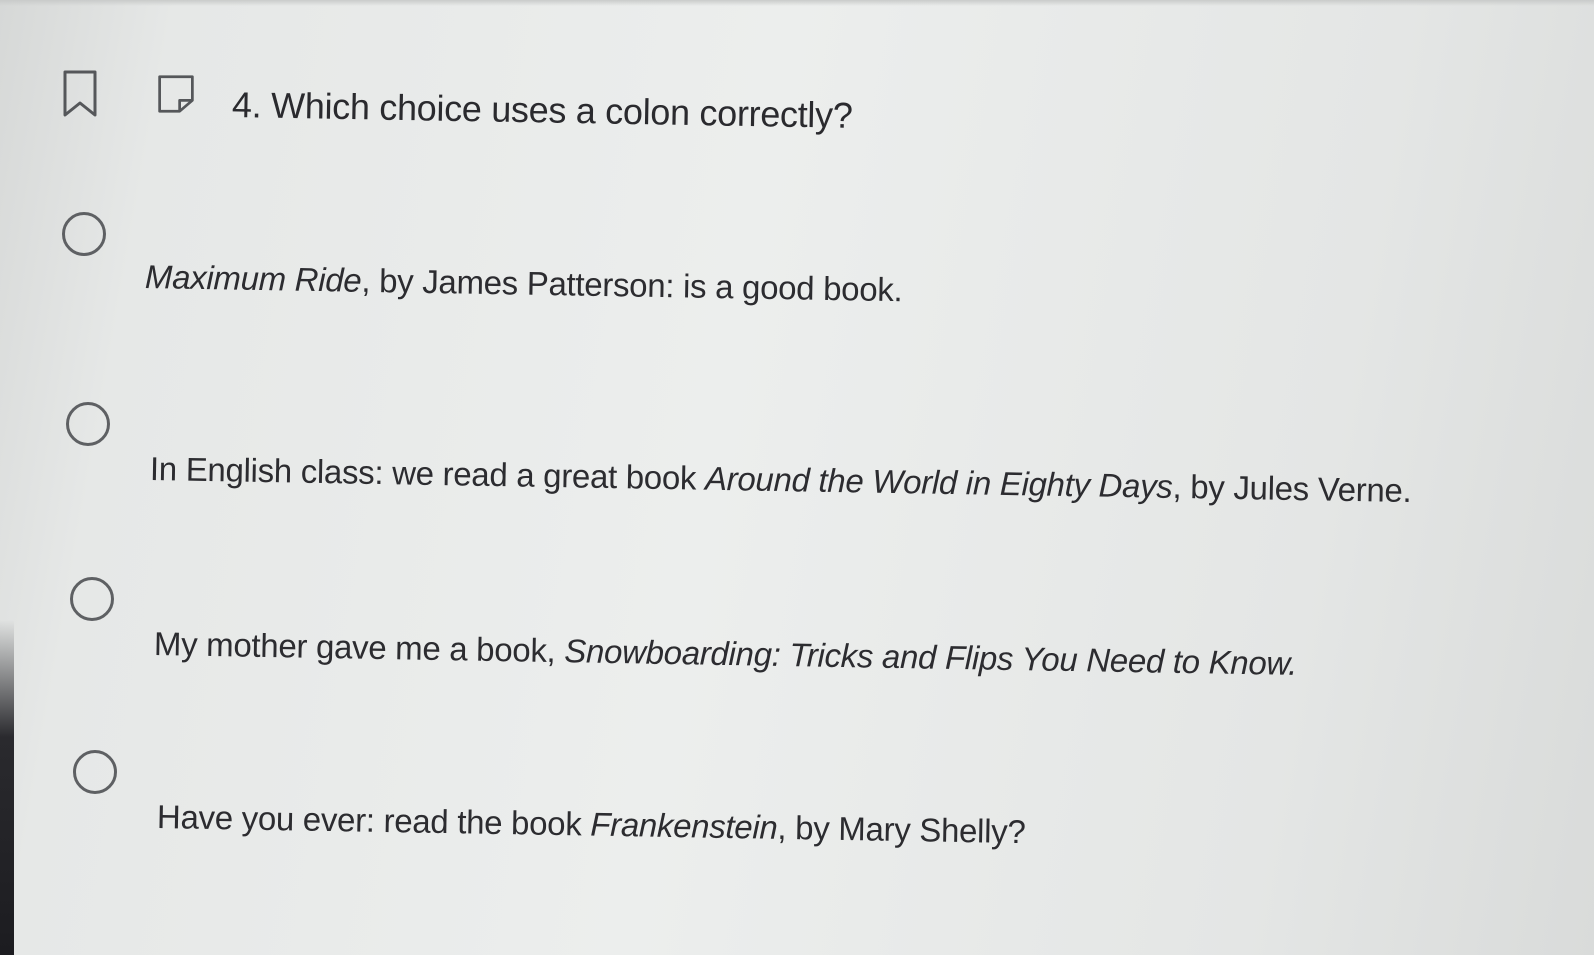 The height and width of the screenshot is (955, 1594). What do you see at coordinates (901, 829) in the screenshot?
I see `option-text-segment: , by Mary Shelly?` at bounding box center [901, 829].